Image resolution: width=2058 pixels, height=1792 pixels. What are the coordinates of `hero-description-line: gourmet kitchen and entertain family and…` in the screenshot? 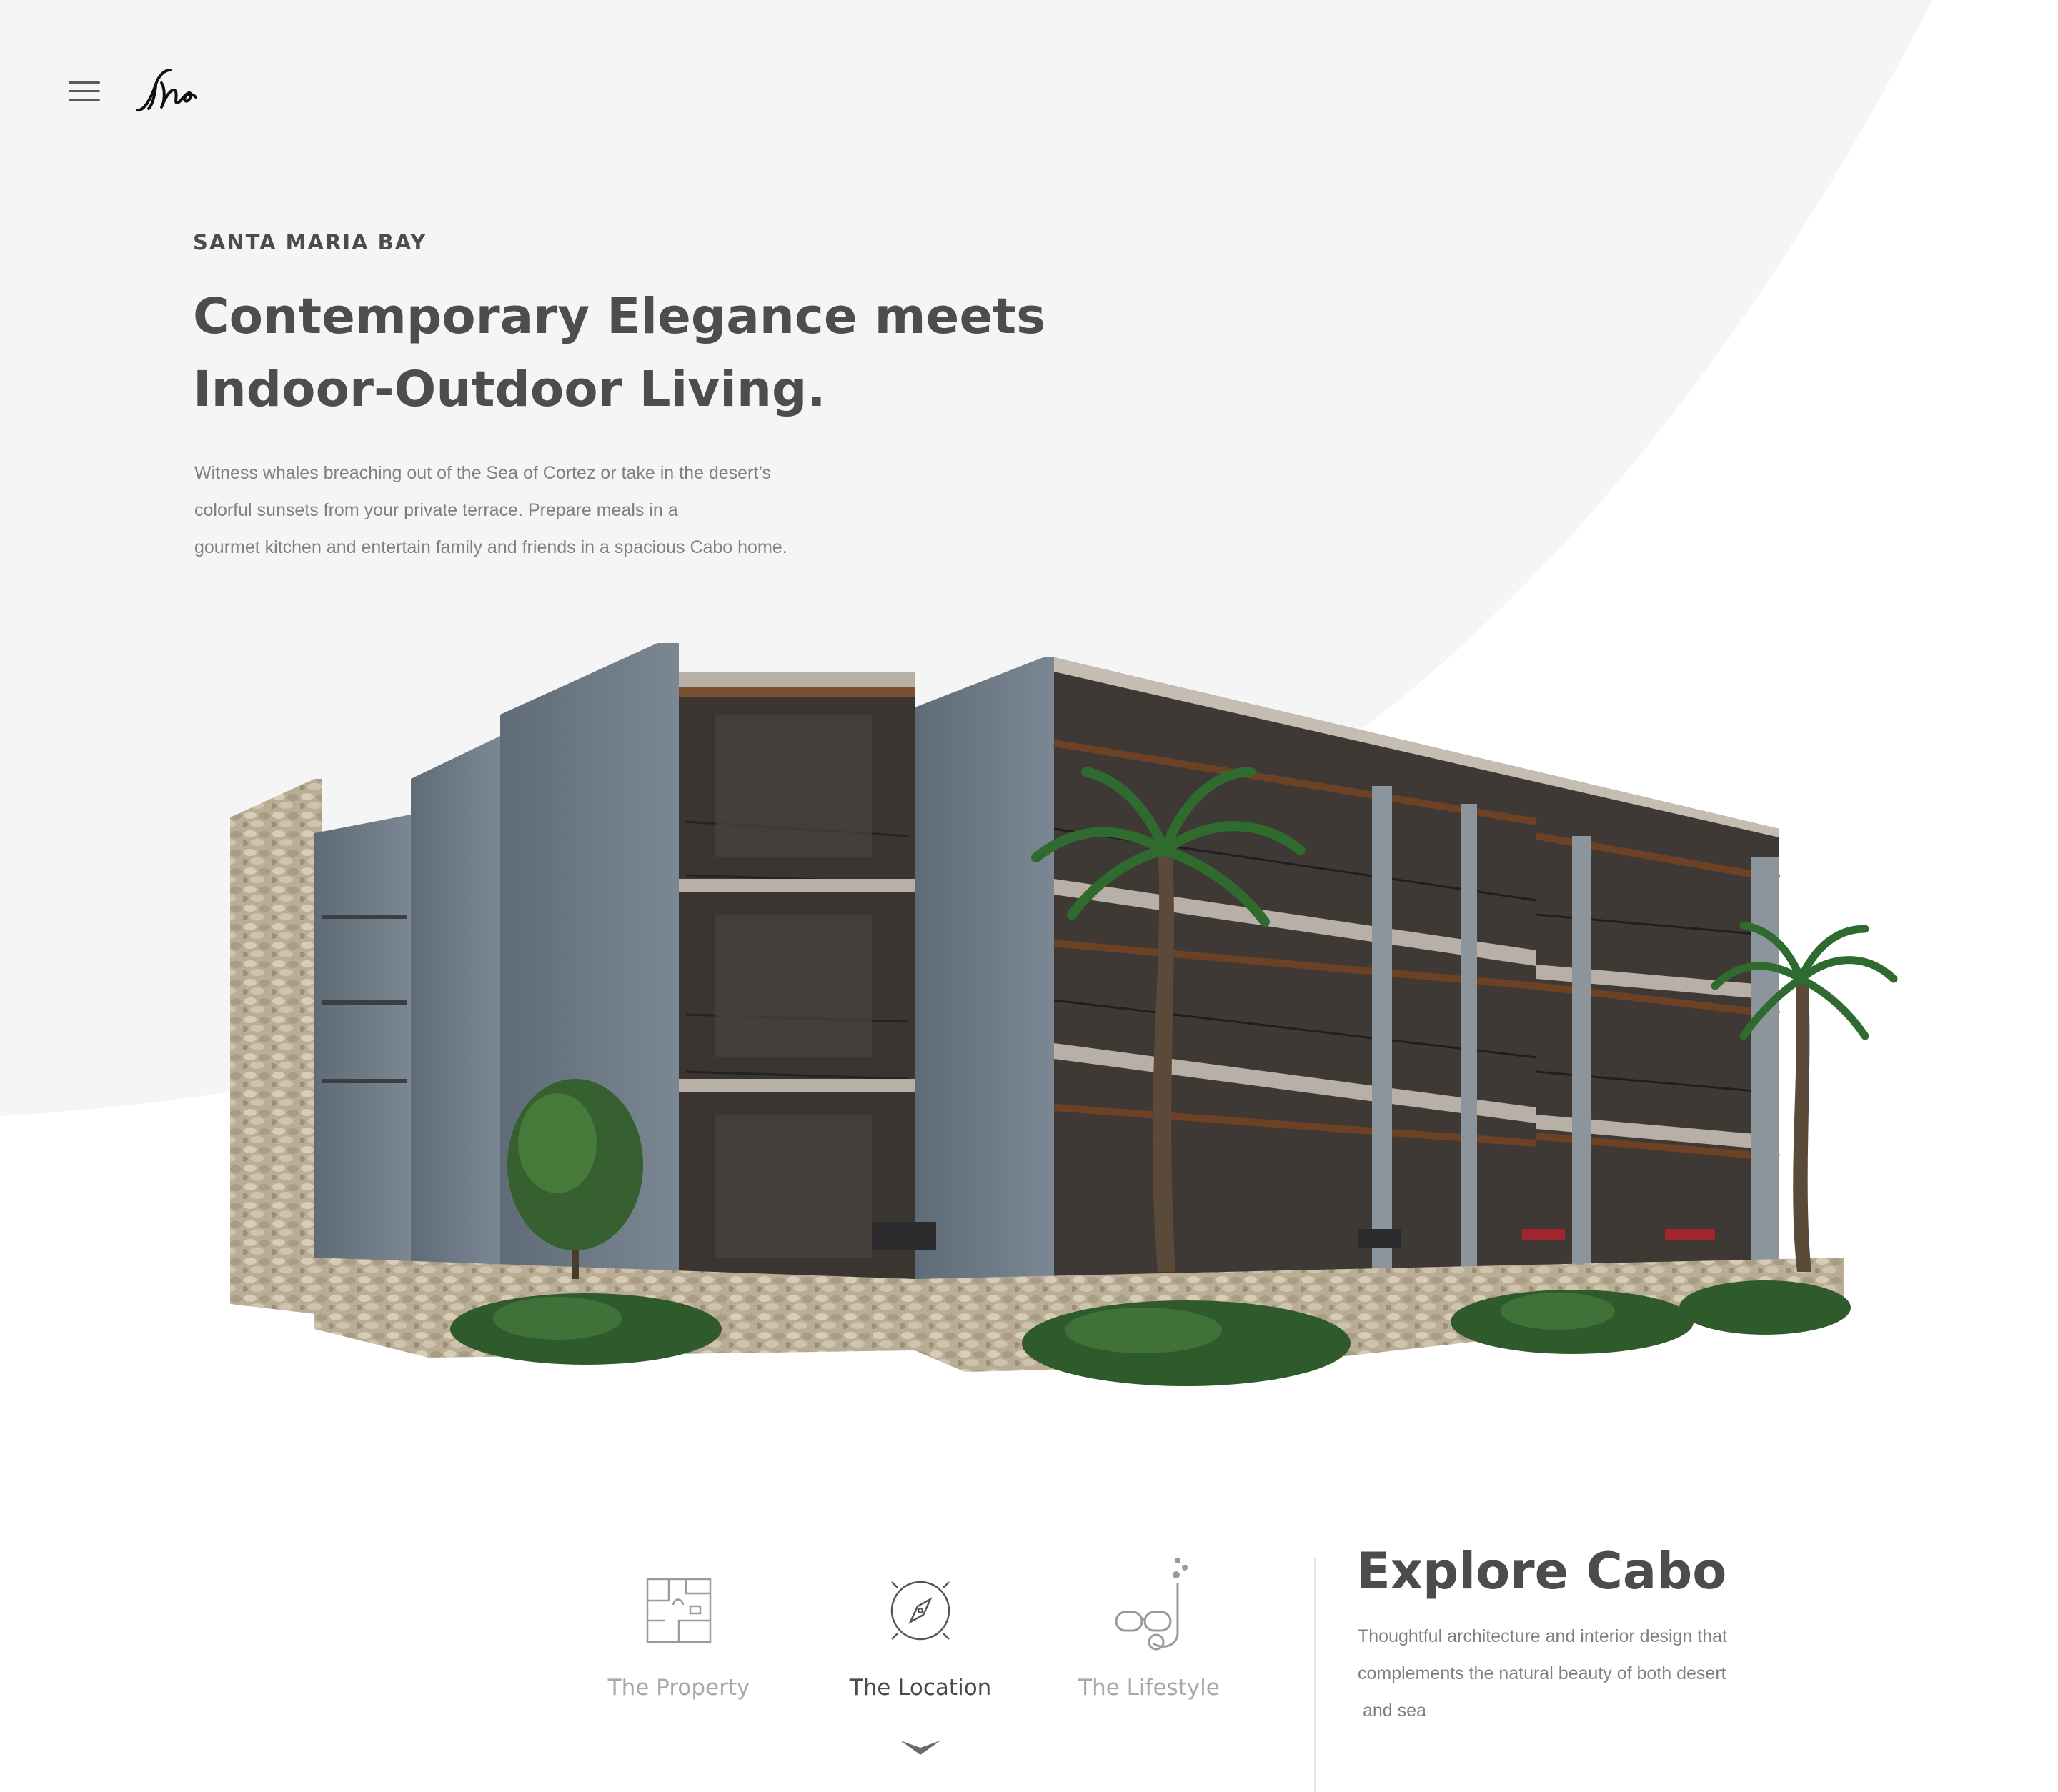 It's located at (490, 547).